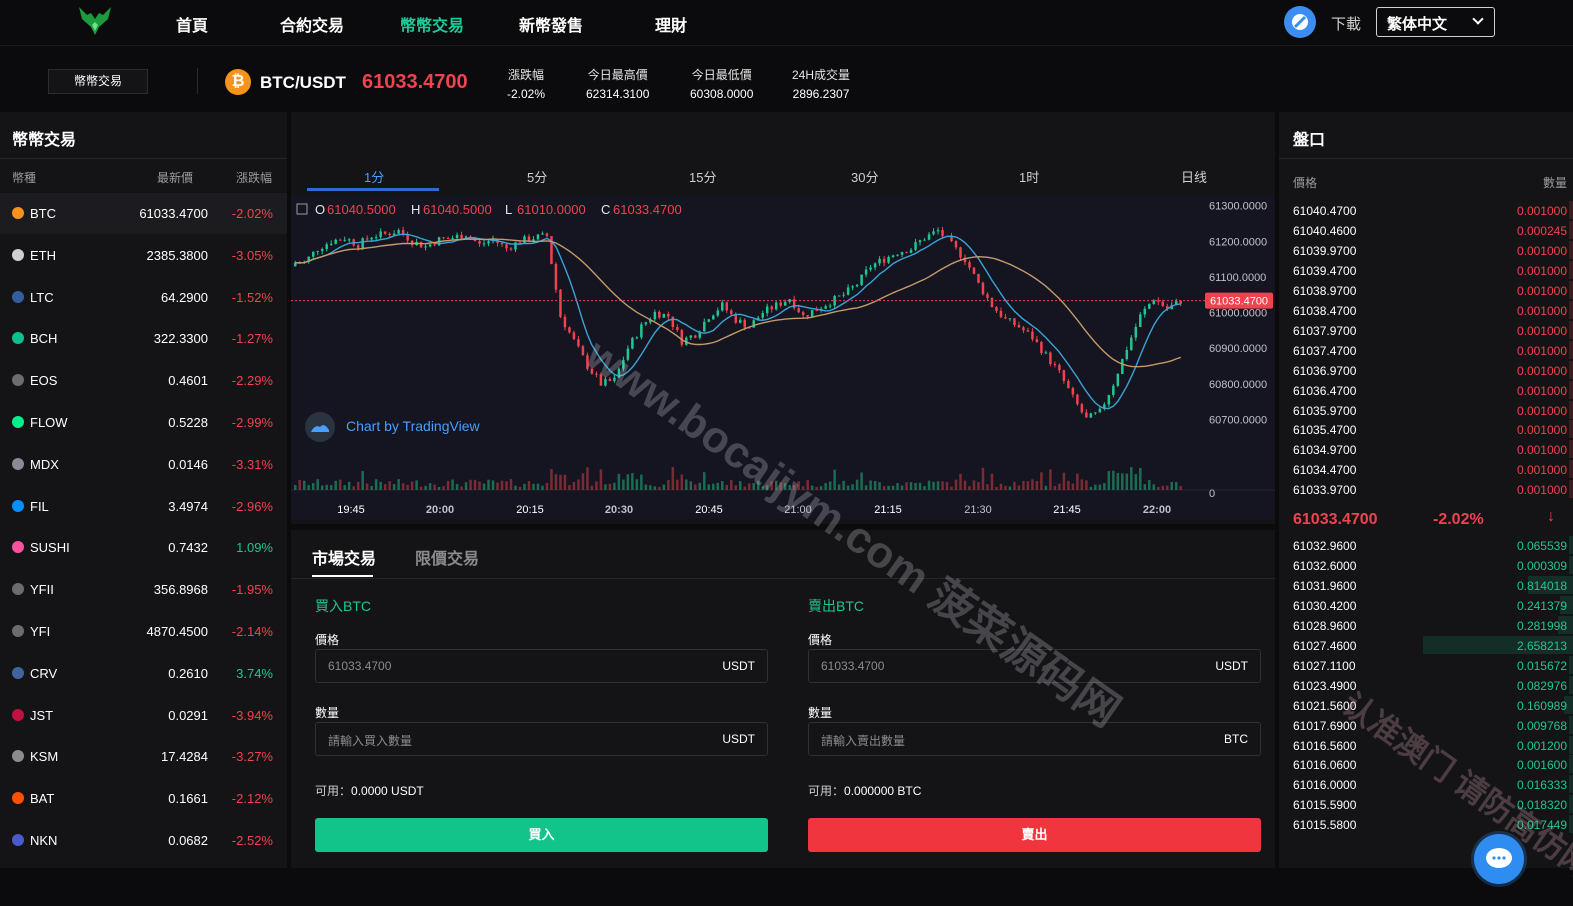 Image resolution: width=1573 pixels, height=906 pixels. I want to click on buy-qty-input: 請輸入買入數量 USDT, so click(541, 739).